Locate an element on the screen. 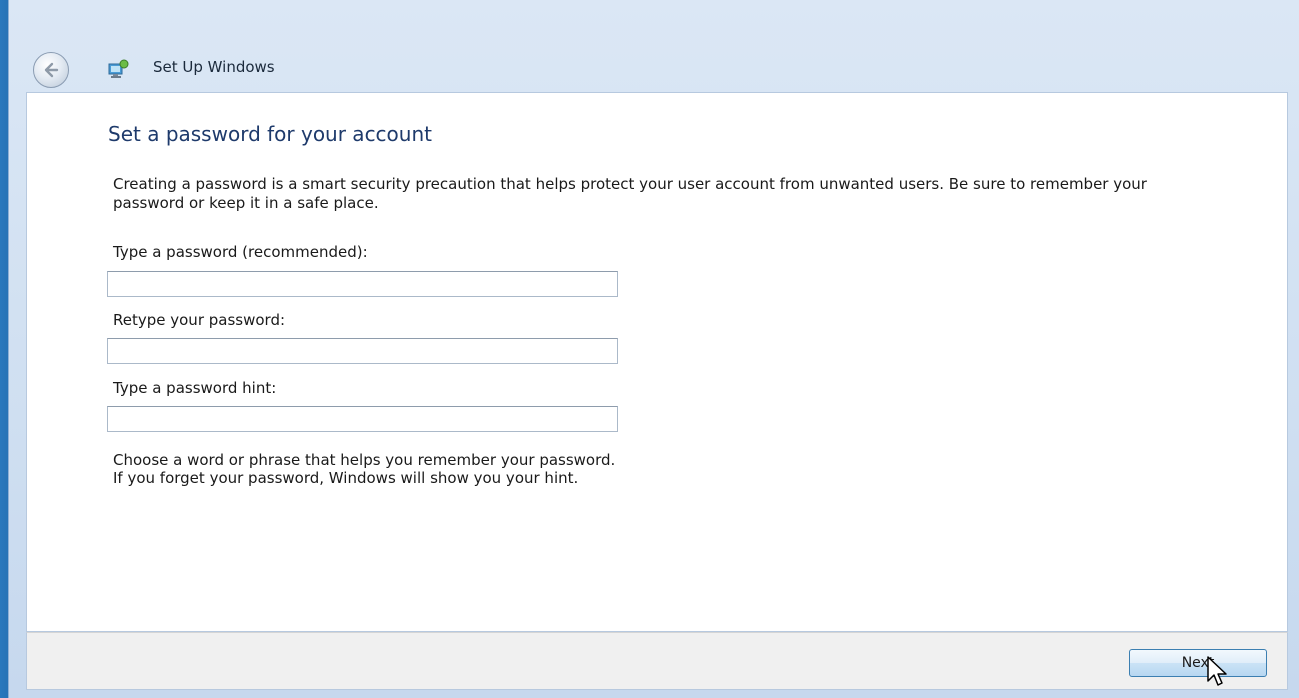  password-hint-label: Type a password hint: is located at coordinates (195, 388).